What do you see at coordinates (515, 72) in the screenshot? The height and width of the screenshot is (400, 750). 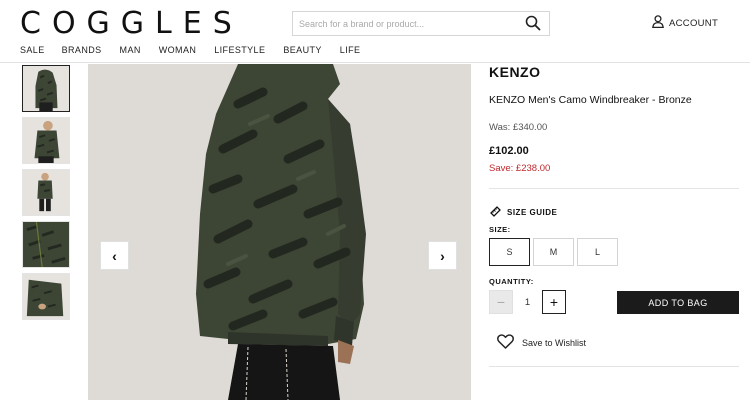 I see `product-brand: KENZO` at bounding box center [515, 72].